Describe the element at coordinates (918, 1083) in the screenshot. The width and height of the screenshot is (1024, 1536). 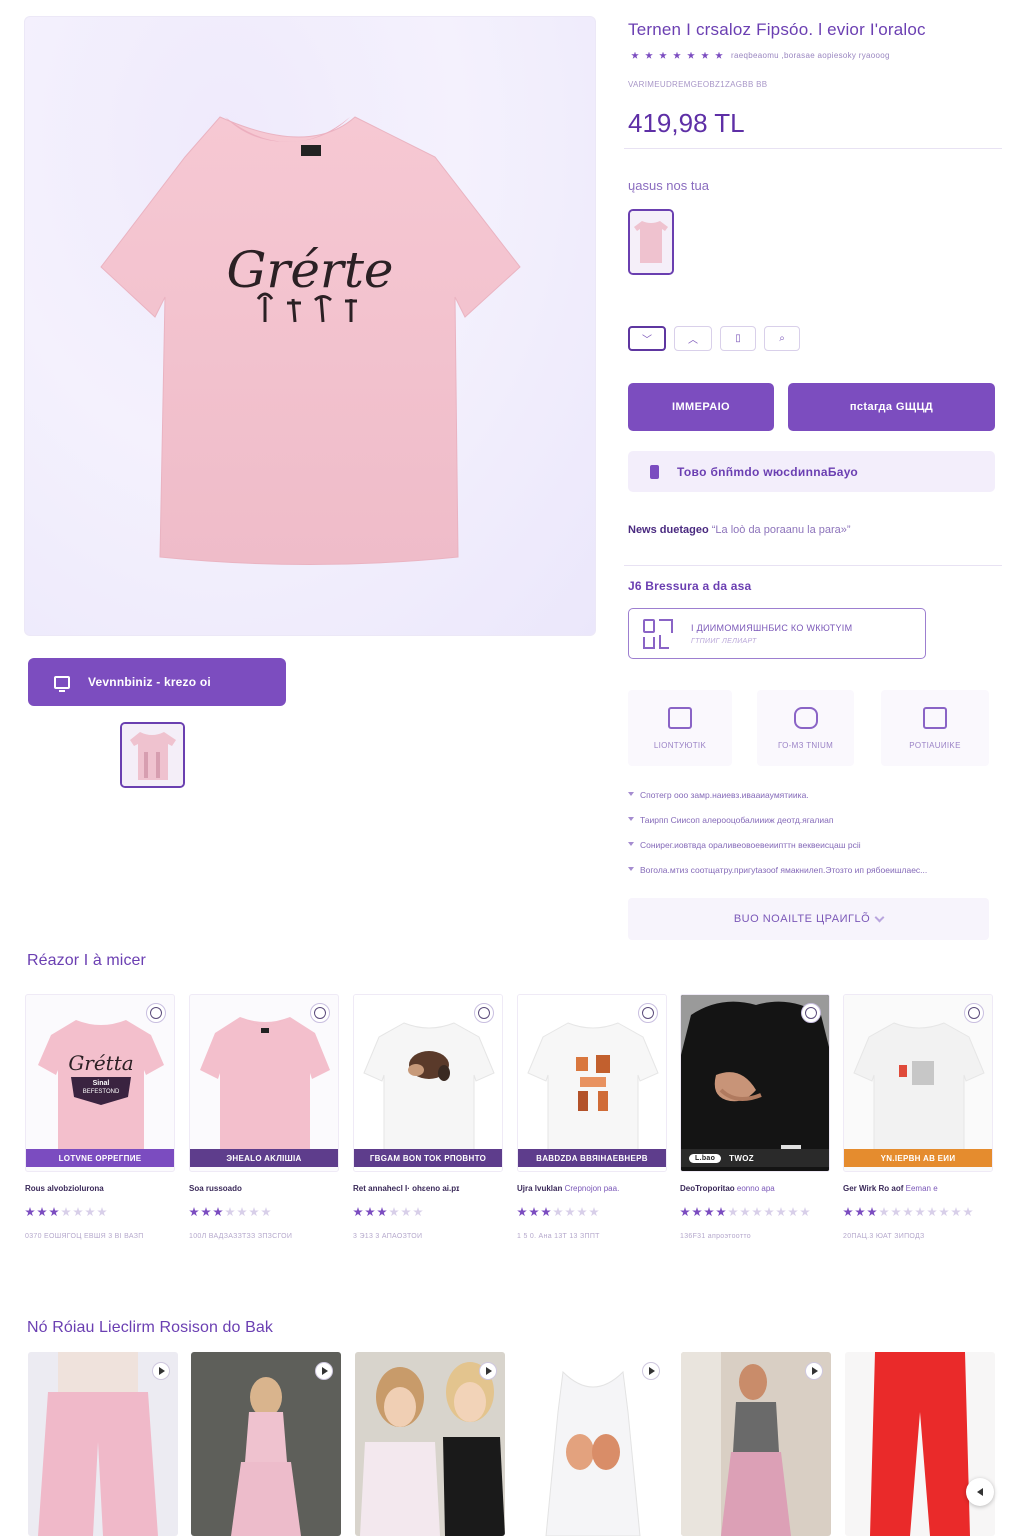
I see `product-card-image: YN.IEPBH AB EИИ` at that location.